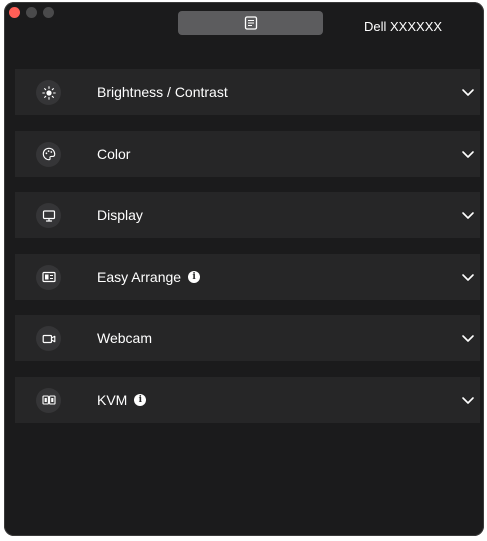 The height and width of the screenshot is (541, 487). What do you see at coordinates (48, 338) in the screenshot?
I see `webcam-icon` at bounding box center [48, 338].